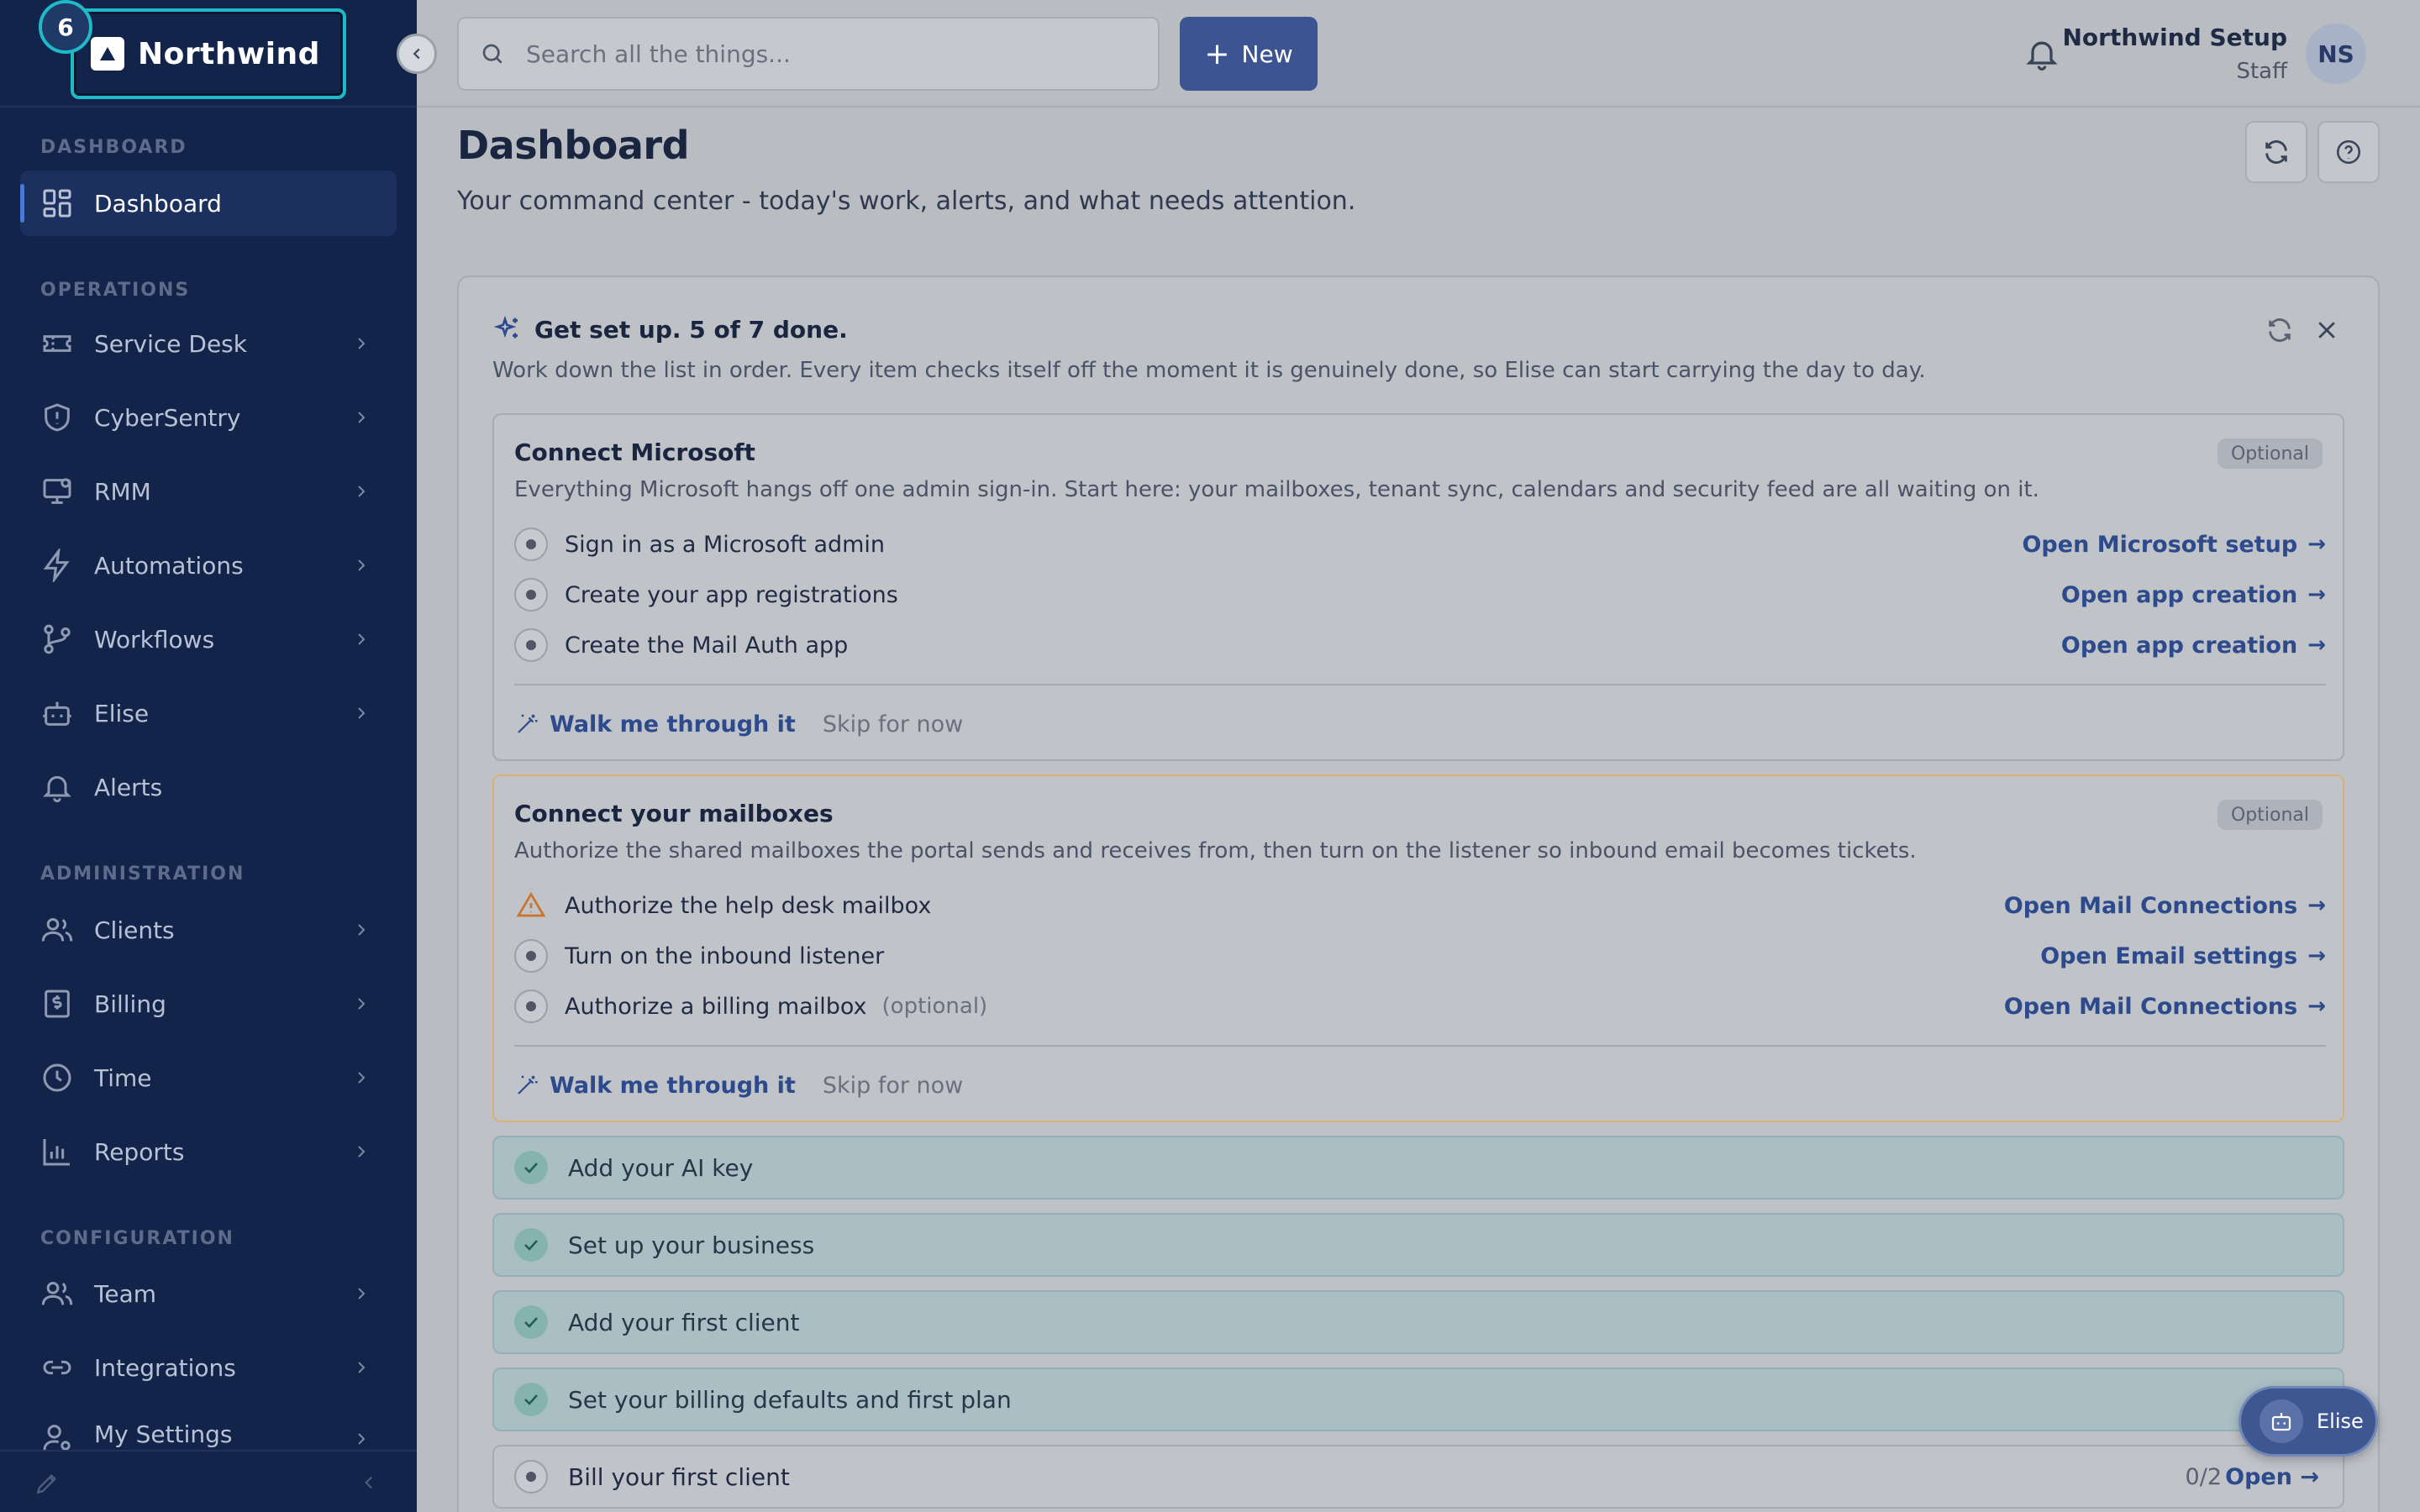  Describe the element at coordinates (208, 1151) in the screenshot. I see `sidebar-item-reports: Reports` at that location.